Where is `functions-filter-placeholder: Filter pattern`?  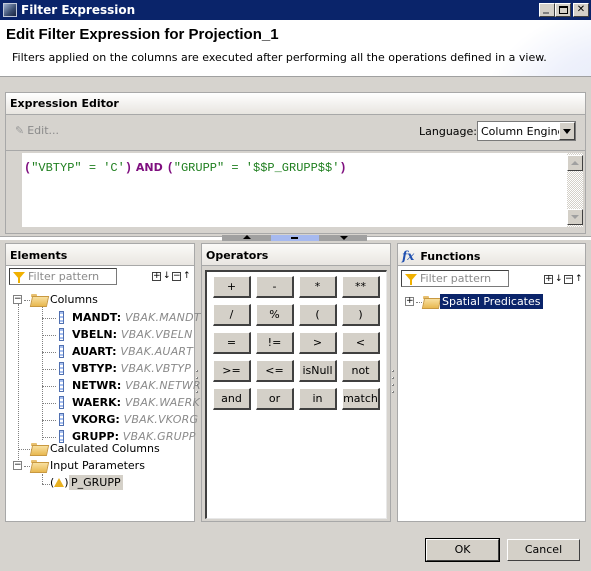 functions-filter-placeholder: Filter pattern is located at coordinates (456, 278).